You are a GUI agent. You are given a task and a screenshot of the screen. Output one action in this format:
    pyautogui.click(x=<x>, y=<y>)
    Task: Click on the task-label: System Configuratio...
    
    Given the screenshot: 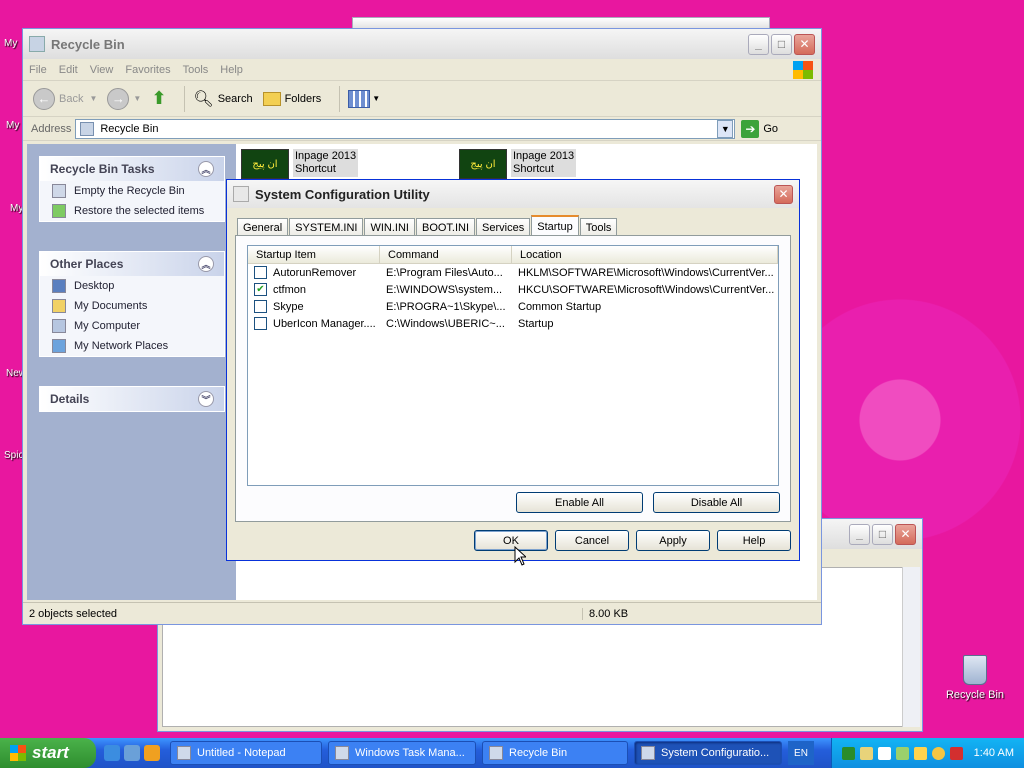 What is the action you would take?
    pyautogui.click(x=715, y=753)
    